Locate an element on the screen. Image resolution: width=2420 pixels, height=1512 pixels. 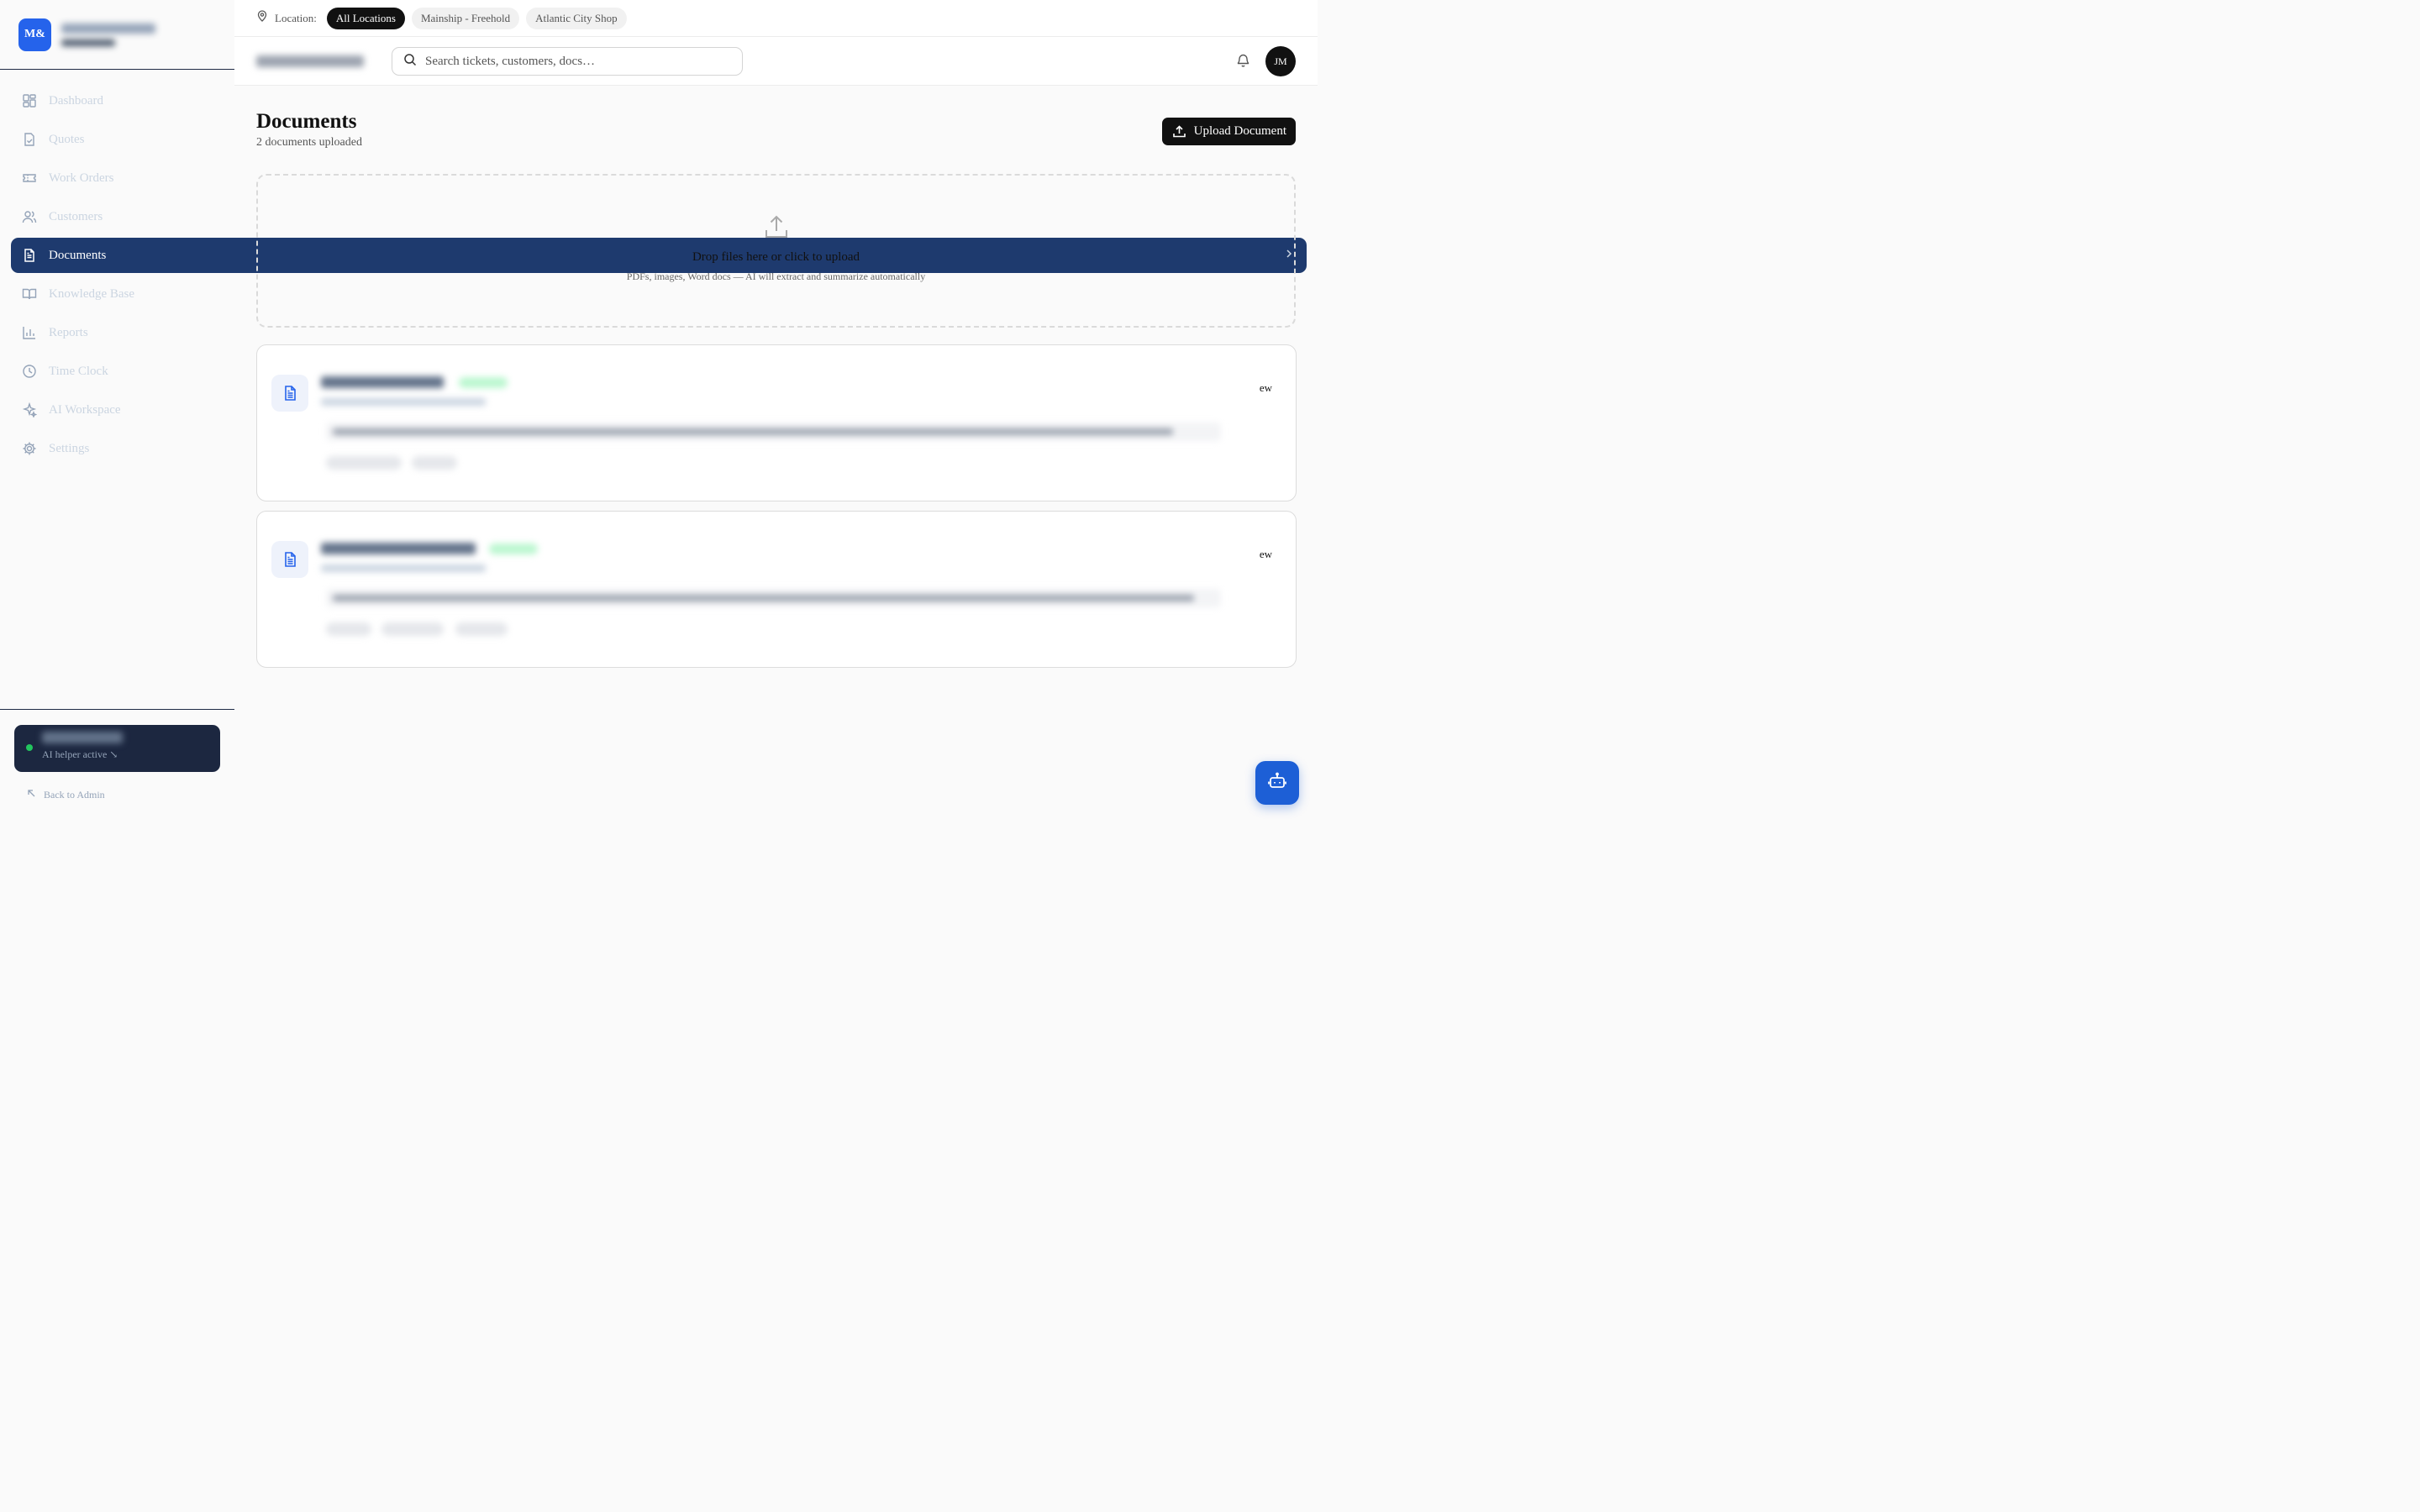
file-check-icon is located at coordinates (29, 139).